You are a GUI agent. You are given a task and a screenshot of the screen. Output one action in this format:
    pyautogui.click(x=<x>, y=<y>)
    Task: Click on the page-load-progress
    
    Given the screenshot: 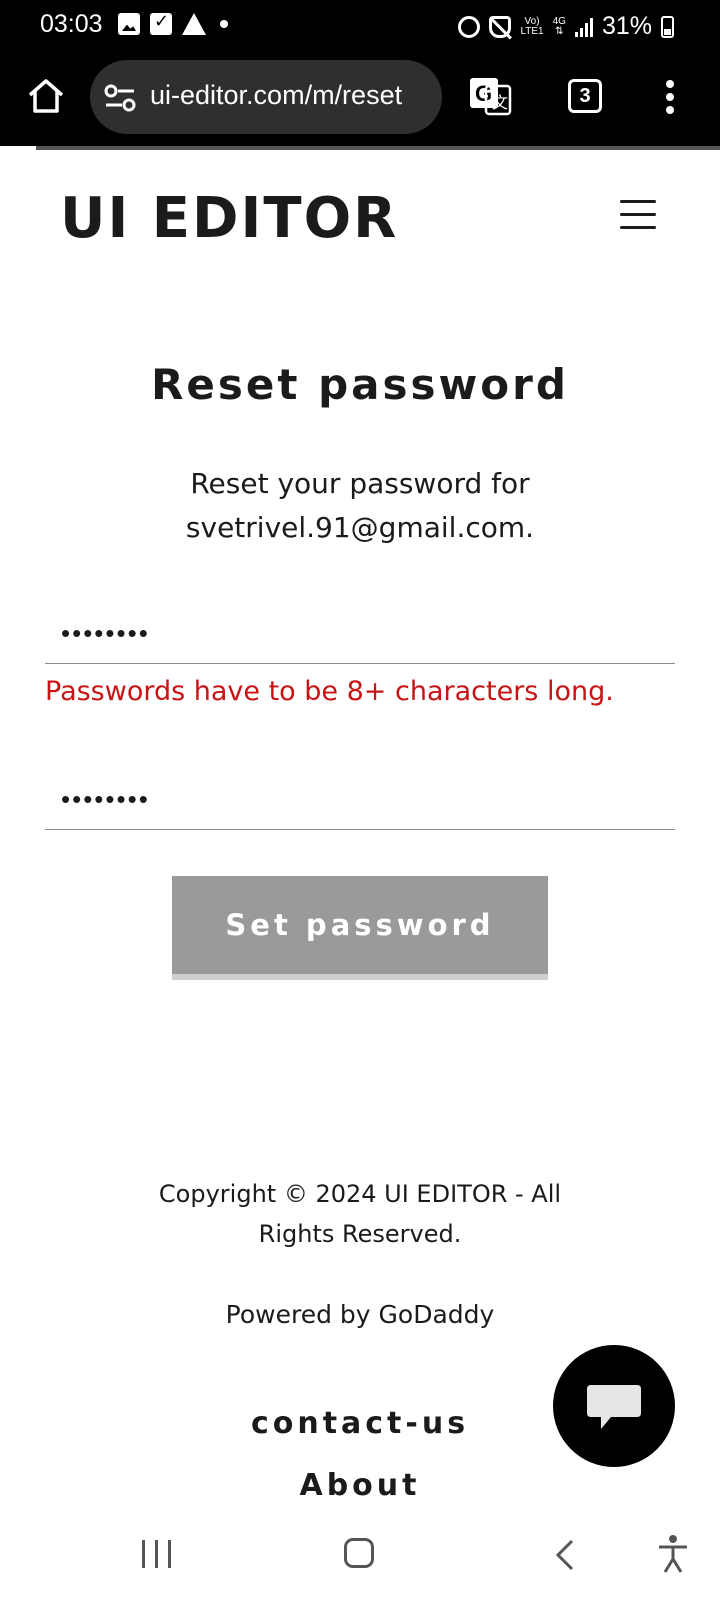 What is the action you would take?
    pyautogui.click(x=360, y=148)
    